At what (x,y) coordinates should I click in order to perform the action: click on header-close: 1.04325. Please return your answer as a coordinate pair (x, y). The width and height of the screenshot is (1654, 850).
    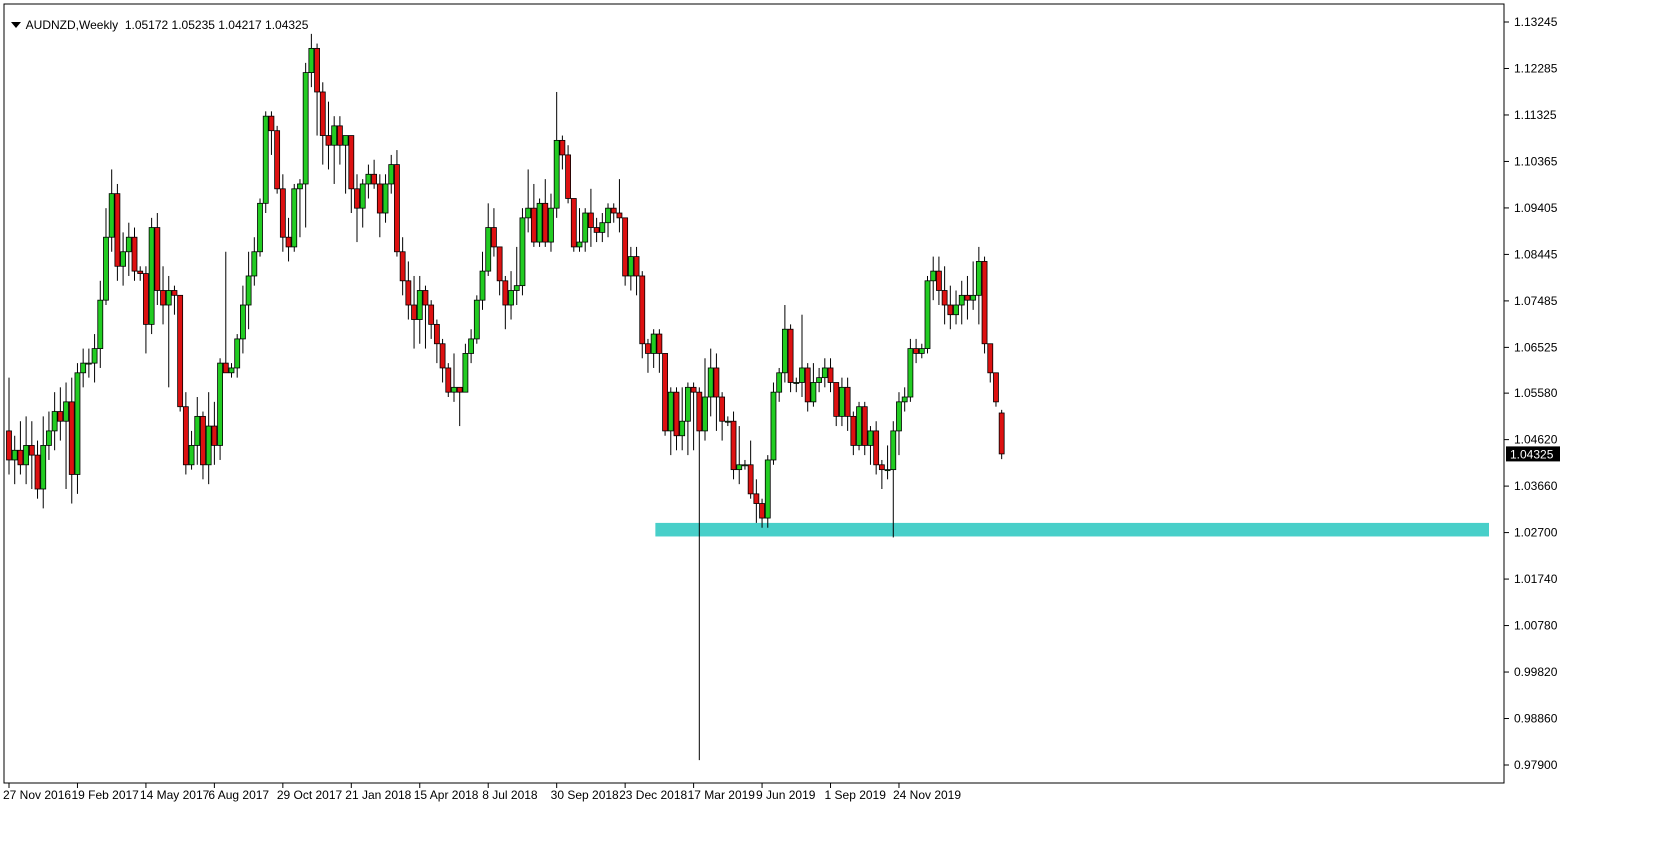
    Looking at the image, I should click on (287, 24).